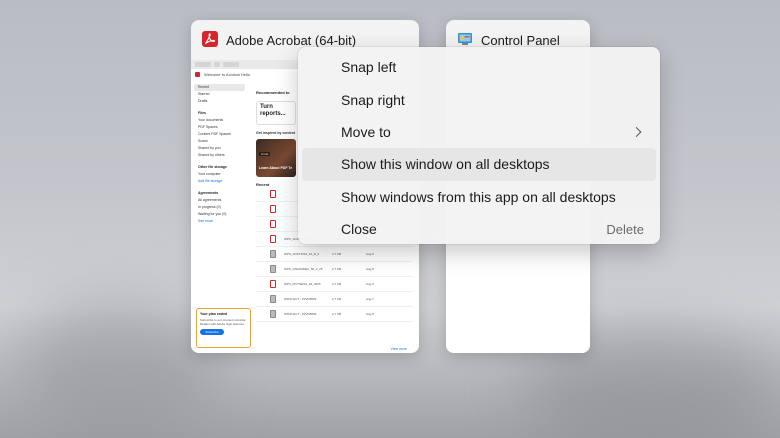 This screenshot has width=780, height=438. What do you see at coordinates (373, 99) in the screenshot?
I see `menu-item-label: Snap right` at bounding box center [373, 99].